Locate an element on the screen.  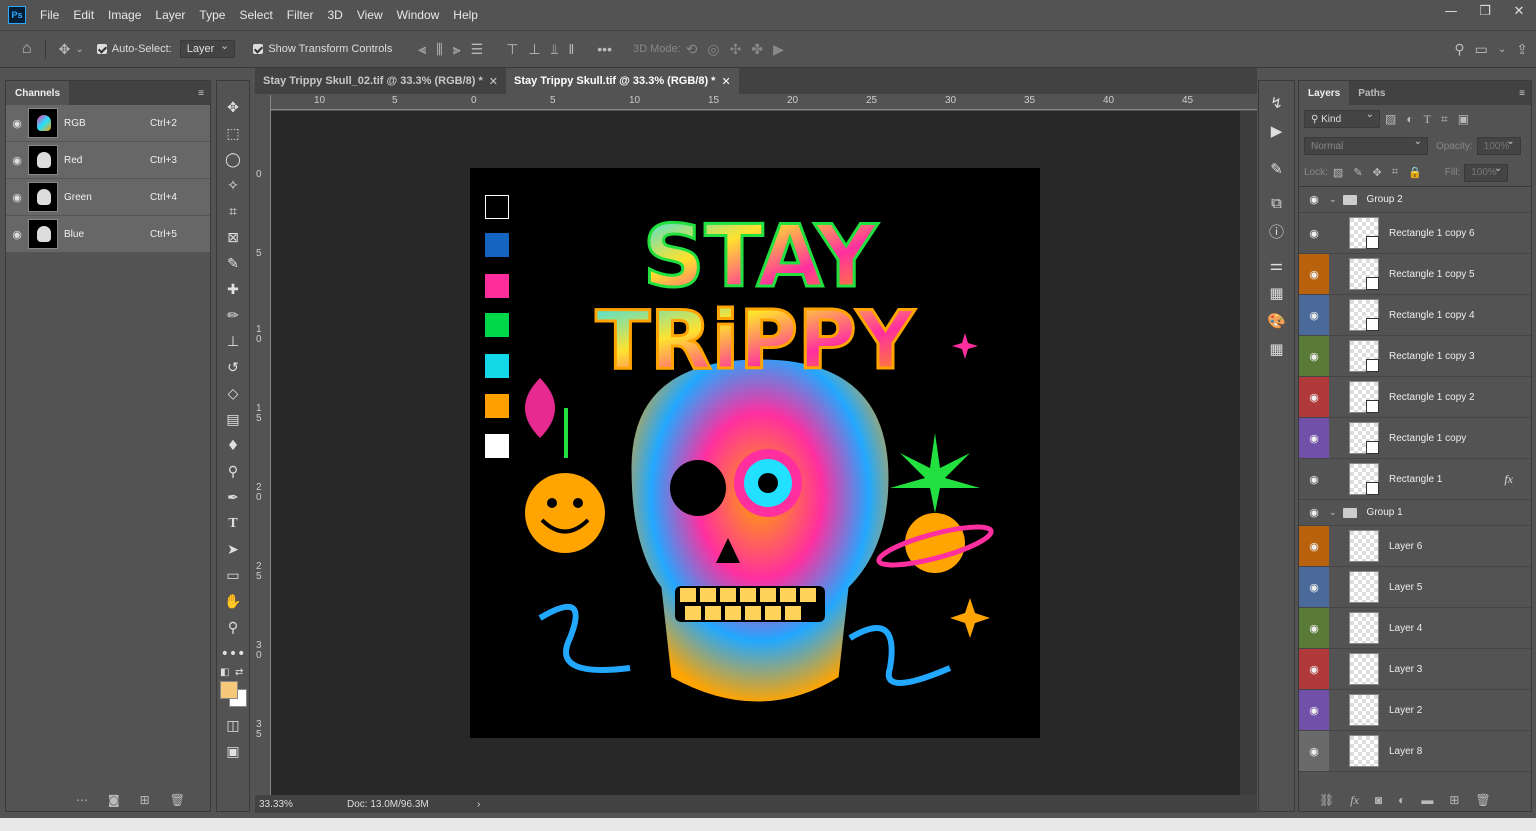
search-icon: ⚲ is located at coordinates (1459, 49).